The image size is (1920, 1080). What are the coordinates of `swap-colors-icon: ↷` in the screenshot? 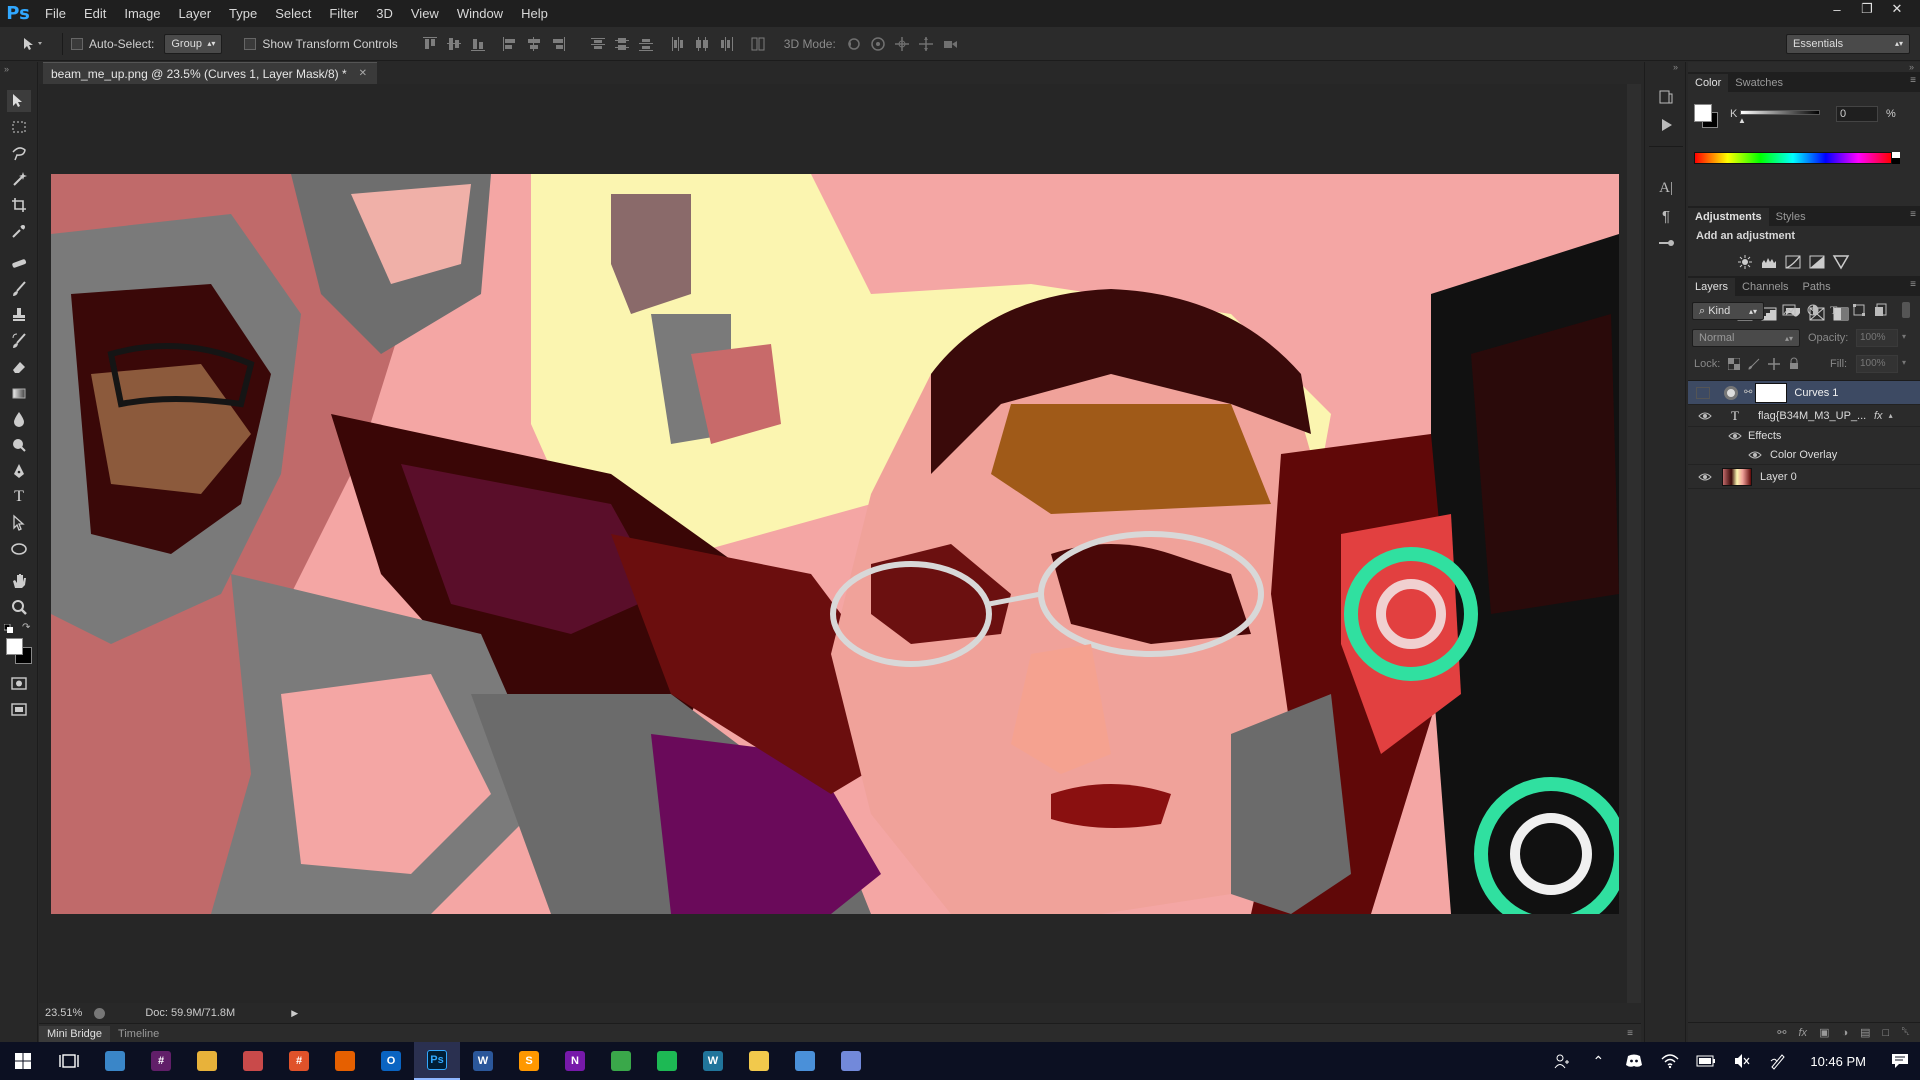 It's located at (26, 627).